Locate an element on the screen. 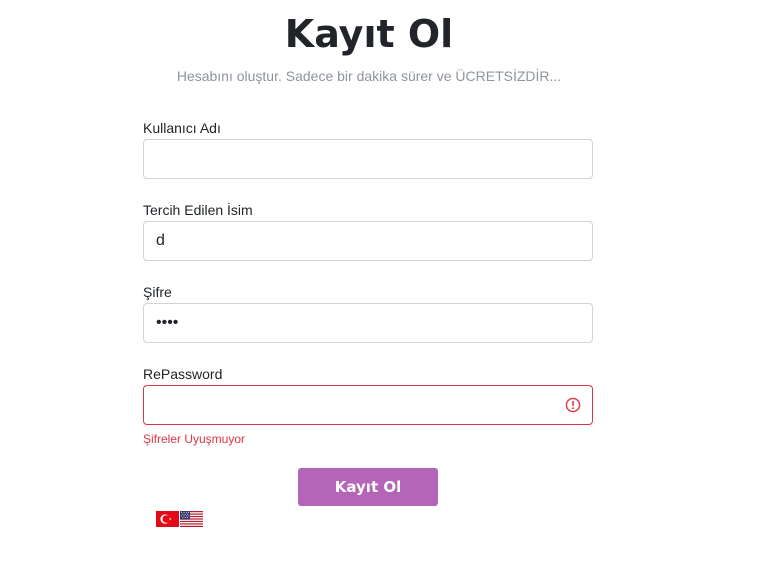 This screenshot has width=768, height=573. preferred-name-field-box is located at coordinates (368, 241).